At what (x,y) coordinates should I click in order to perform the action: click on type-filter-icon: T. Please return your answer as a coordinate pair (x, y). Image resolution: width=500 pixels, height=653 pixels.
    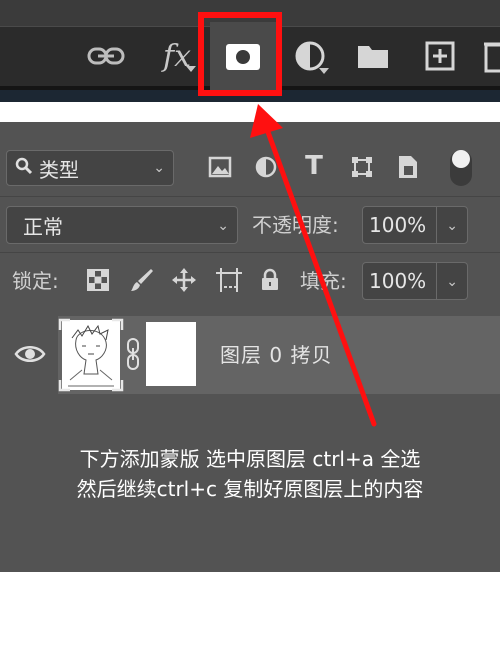
    Looking at the image, I should click on (314, 166).